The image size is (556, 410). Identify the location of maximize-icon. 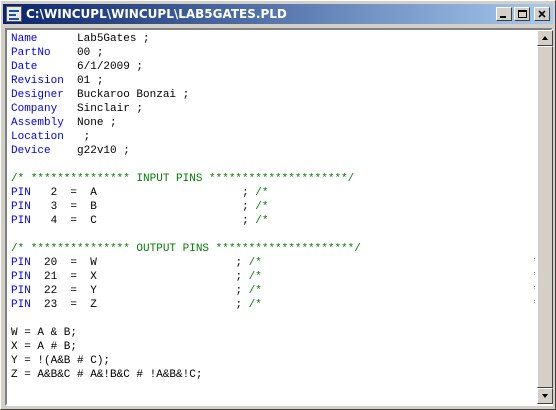
(522, 14).